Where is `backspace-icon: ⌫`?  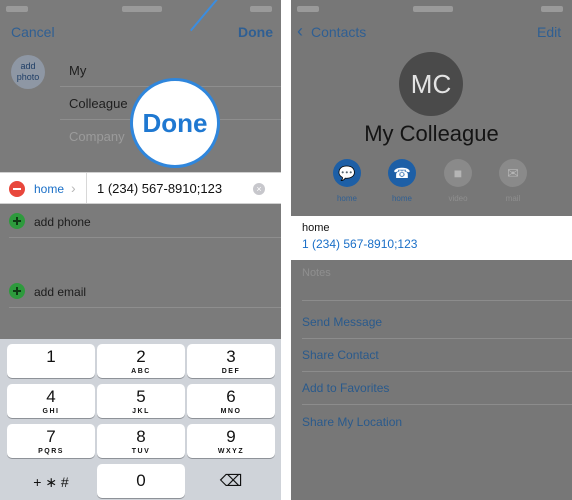
backspace-icon: ⌫ is located at coordinates (231, 481).